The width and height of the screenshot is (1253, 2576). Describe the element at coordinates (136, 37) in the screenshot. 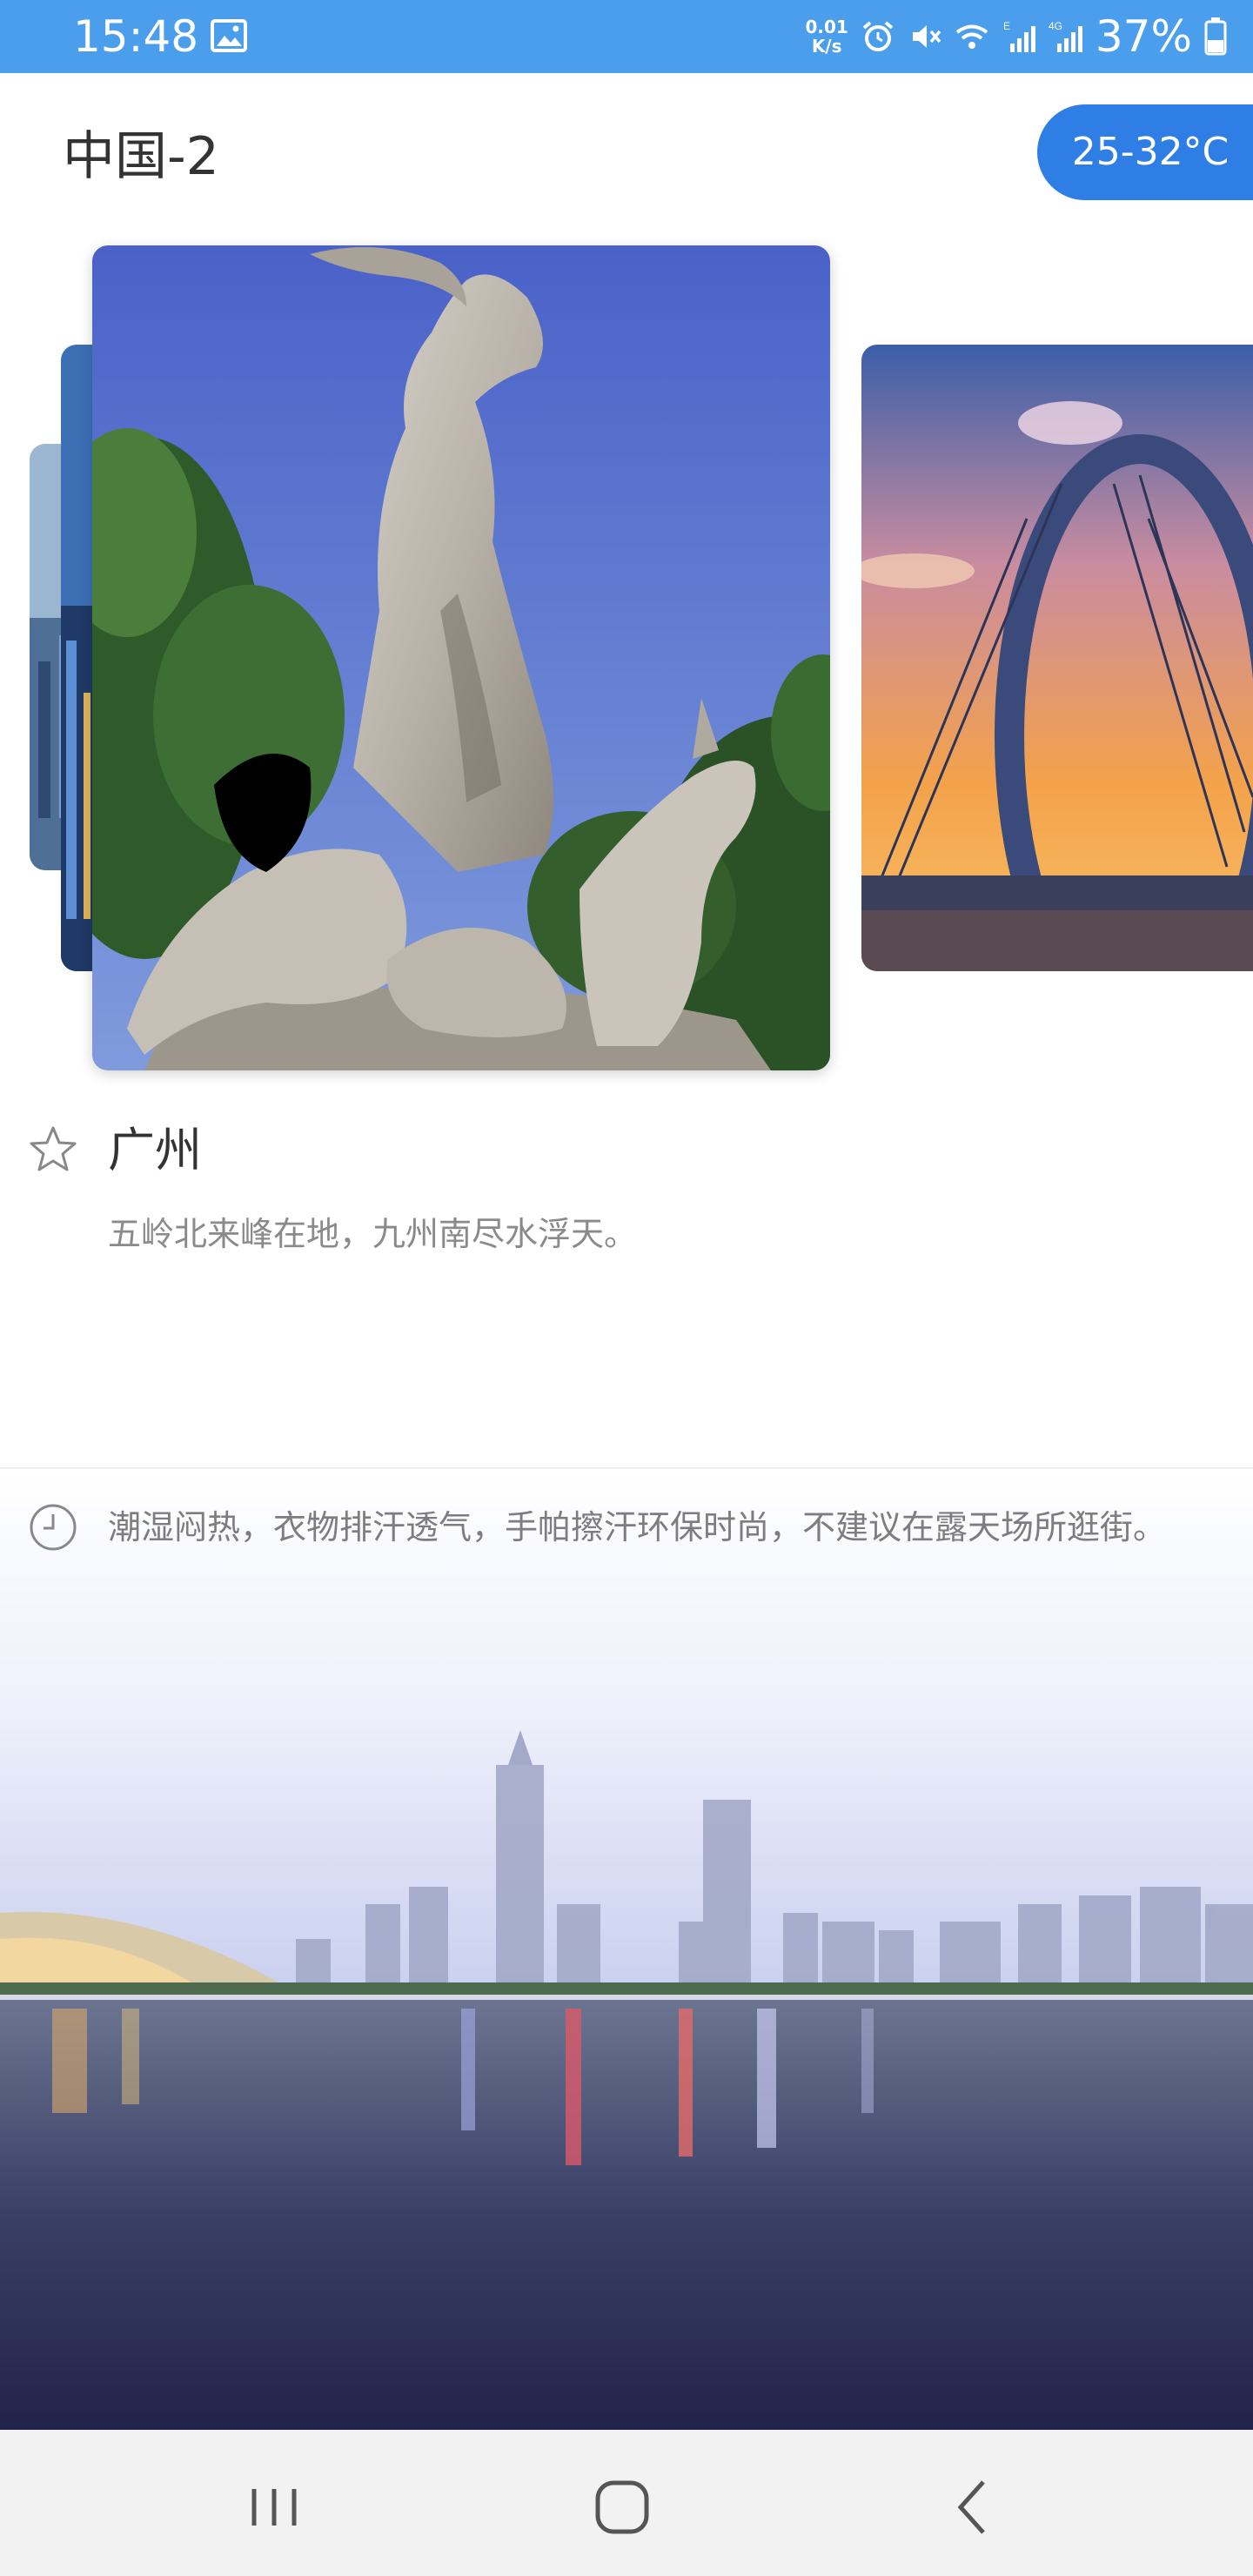

I see `status-time: 15:48` at that location.